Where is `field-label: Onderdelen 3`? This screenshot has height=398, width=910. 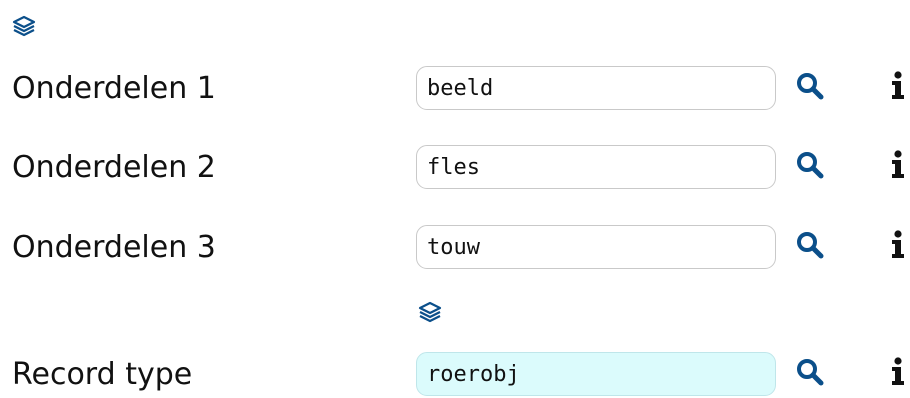 field-label: Onderdelen 3 is located at coordinates (114, 247).